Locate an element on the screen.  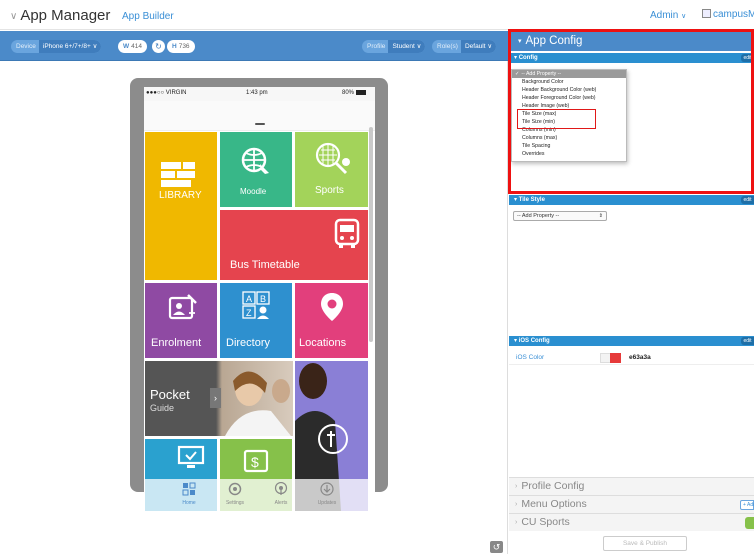
map-pin-icon is located at coordinates (332, 307).